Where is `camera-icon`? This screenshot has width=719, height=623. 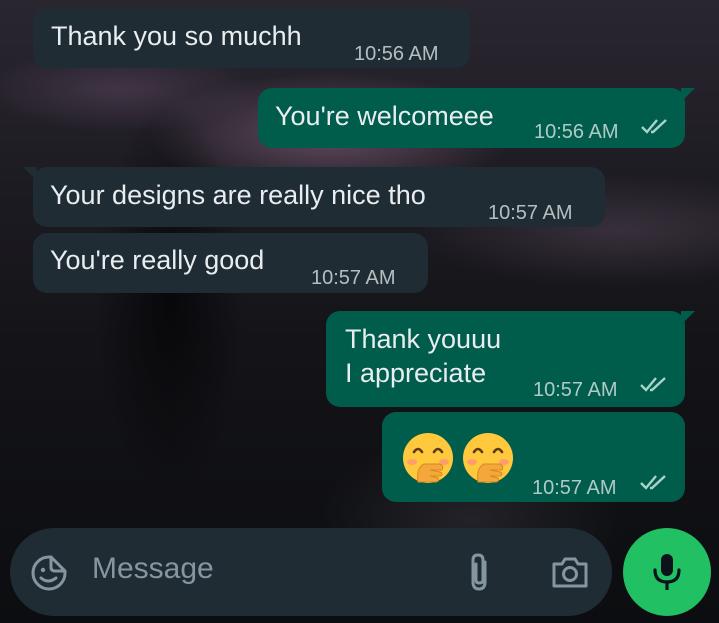
camera-icon is located at coordinates (570, 572).